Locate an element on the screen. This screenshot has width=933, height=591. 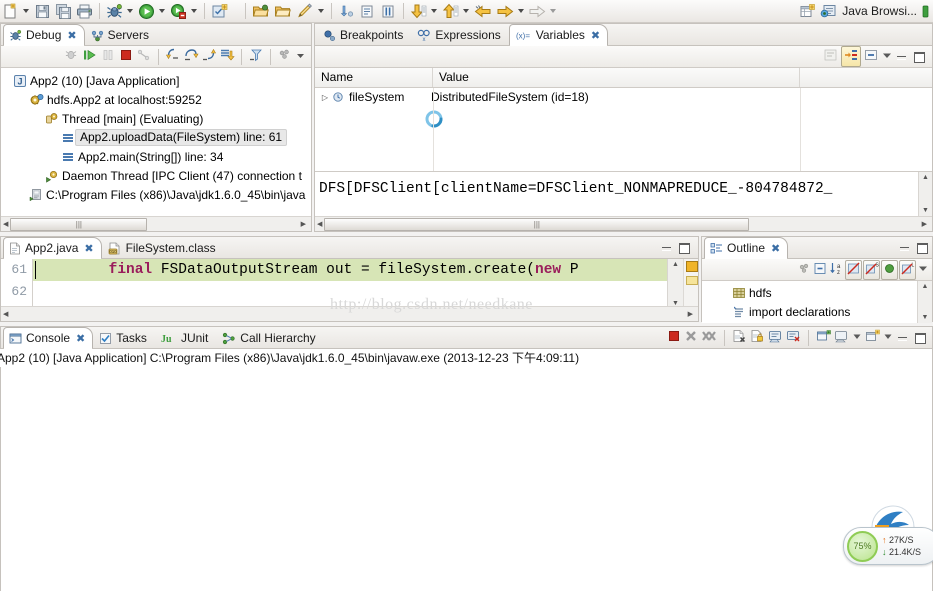
expand-twisty-icon: ▷ is located at coordinates (325, 97).